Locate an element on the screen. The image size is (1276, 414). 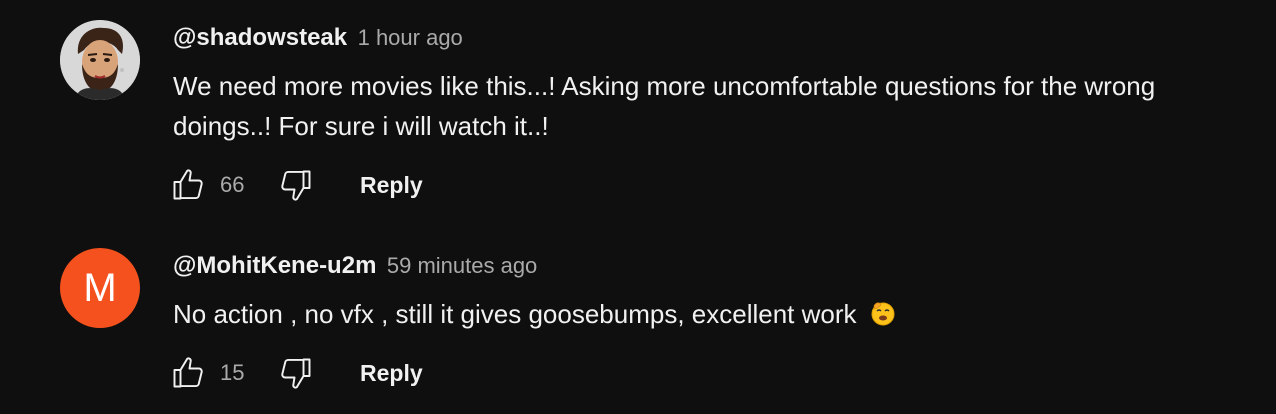
comment-actions: 66 Reply is located at coordinates (295, 185).